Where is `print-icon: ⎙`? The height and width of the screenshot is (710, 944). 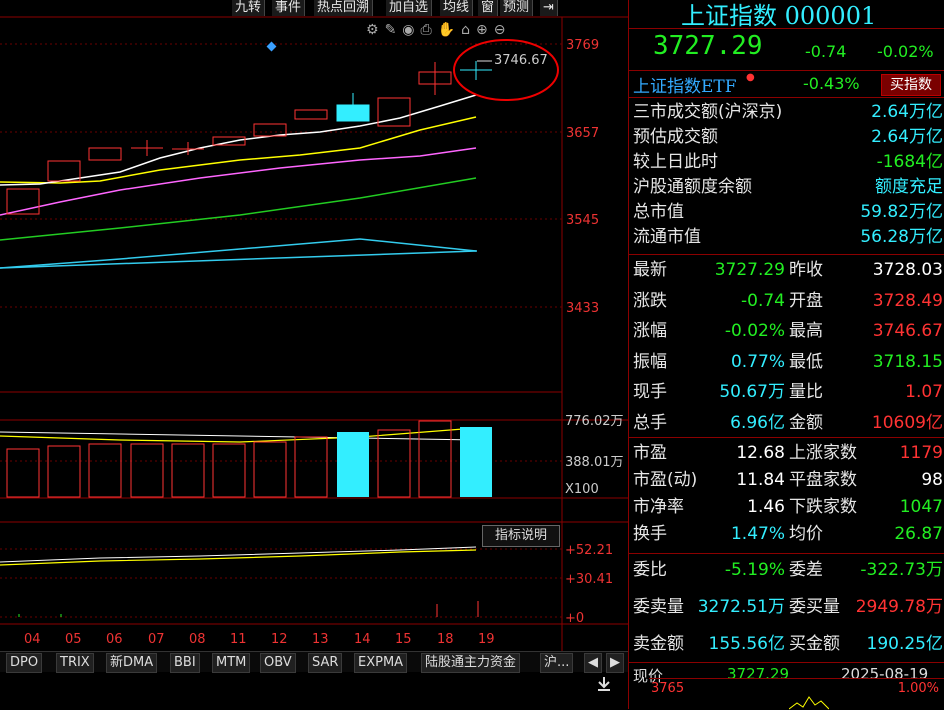 print-icon: ⎙ is located at coordinates (429, 30).